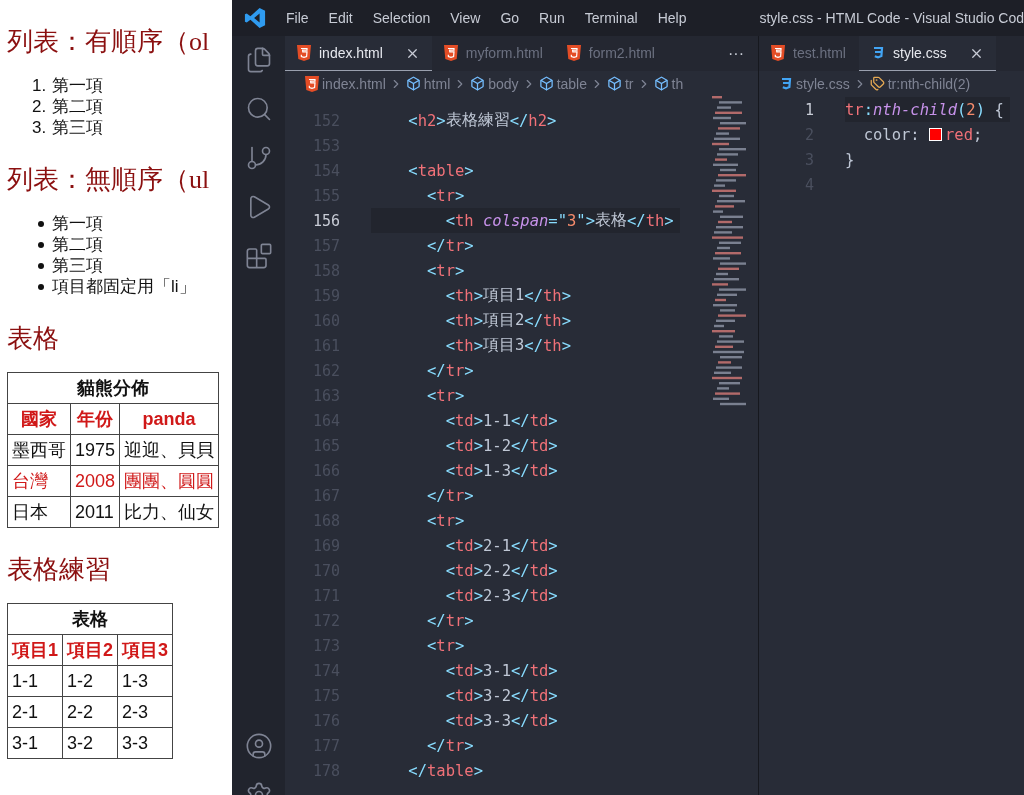 This screenshot has width=1024, height=795. Describe the element at coordinates (503, 83) in the screenshot. I see `breadcrumb-item: body` at that location.